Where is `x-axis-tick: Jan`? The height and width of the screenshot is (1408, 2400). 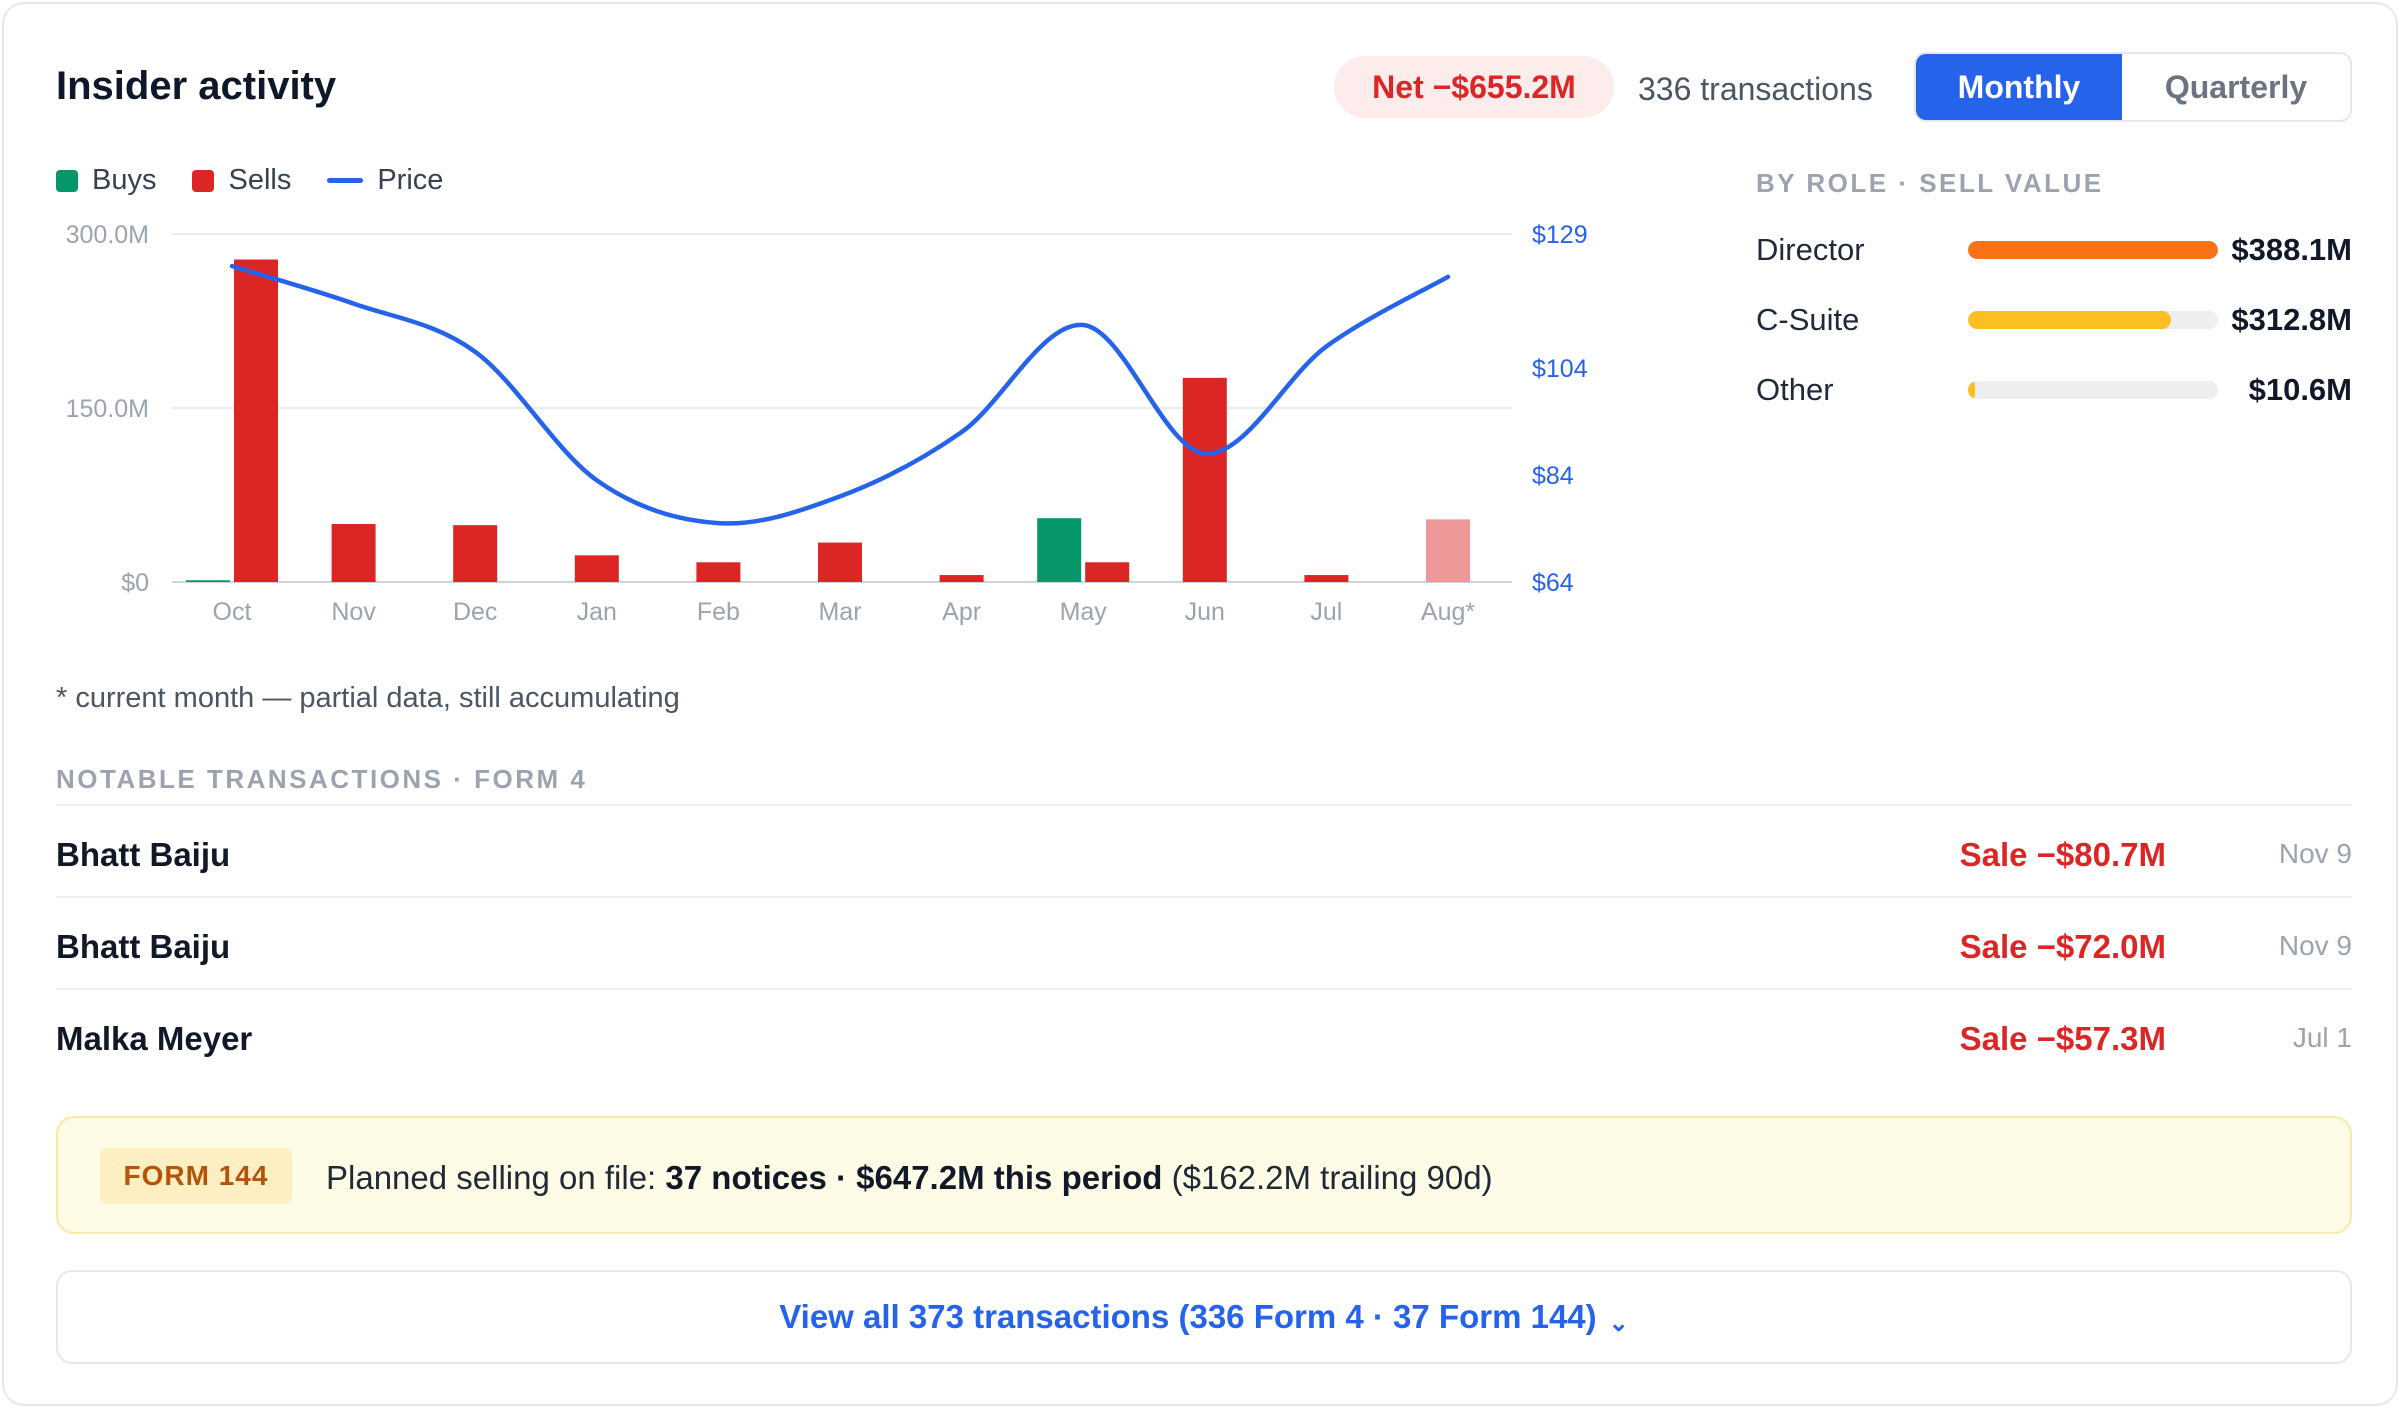
x-axis-tick: Jan is located at coordinates (597, 612).